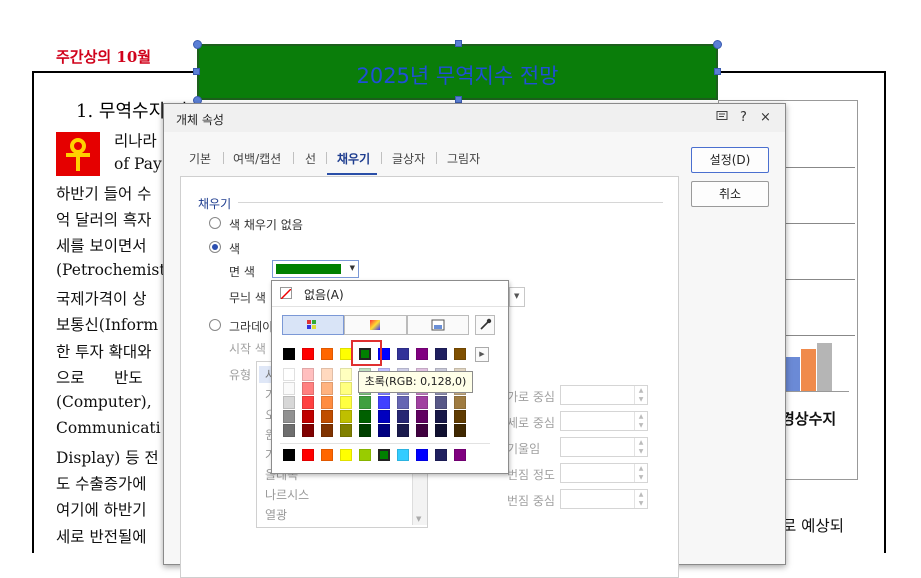 The image size is (921, 578). Describe the element at coordinates (765, 117) in the screenshot. I see `close-button: ×` at that location.